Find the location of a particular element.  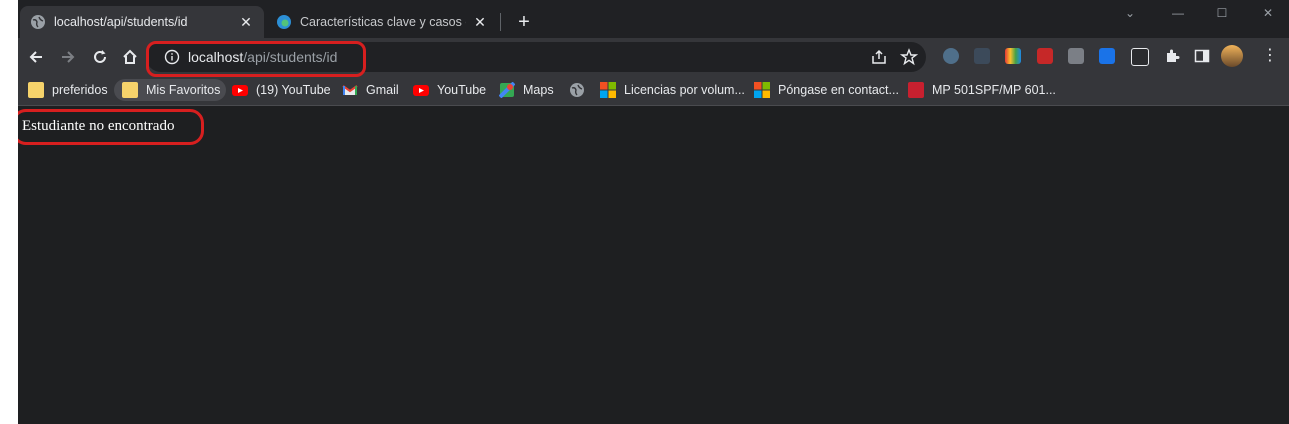

color-extension-icon is located at coordinates (1013, 56).